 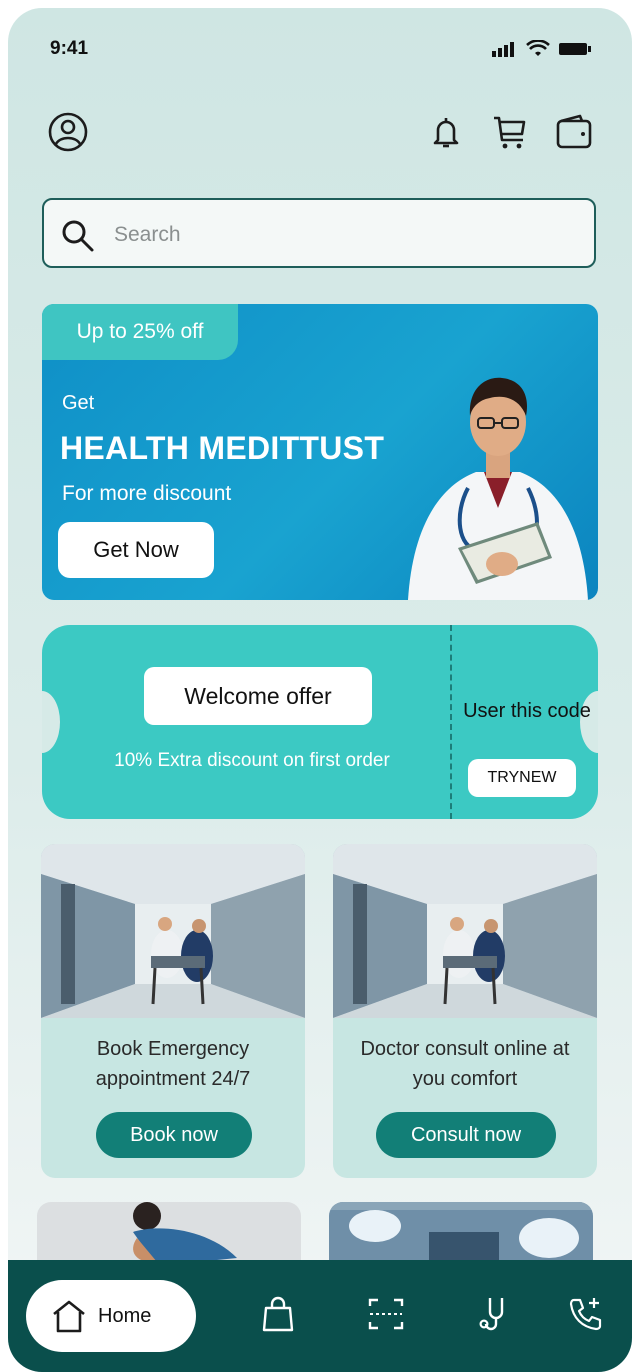 What do you see at coordinates (498, 488) in the screenshot?
I see `doctor-image` at bounding box center [498, 488].